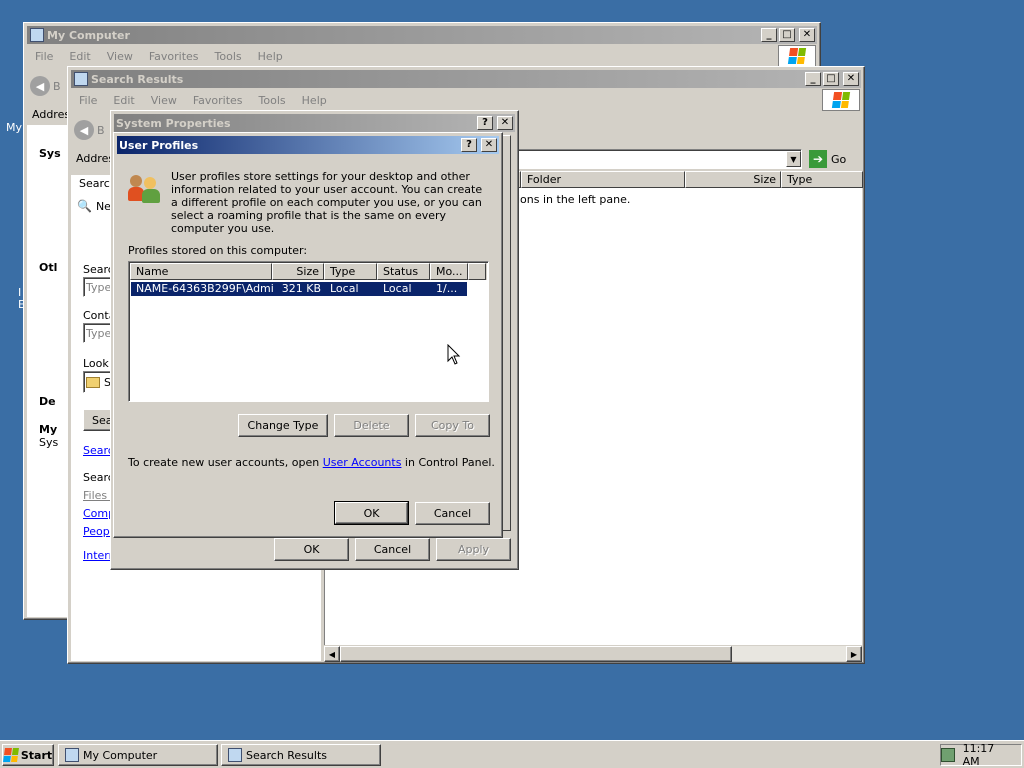 This screenshot has width=1024, height=768. I want to click on people-link: Peopl, so click(98, 531).